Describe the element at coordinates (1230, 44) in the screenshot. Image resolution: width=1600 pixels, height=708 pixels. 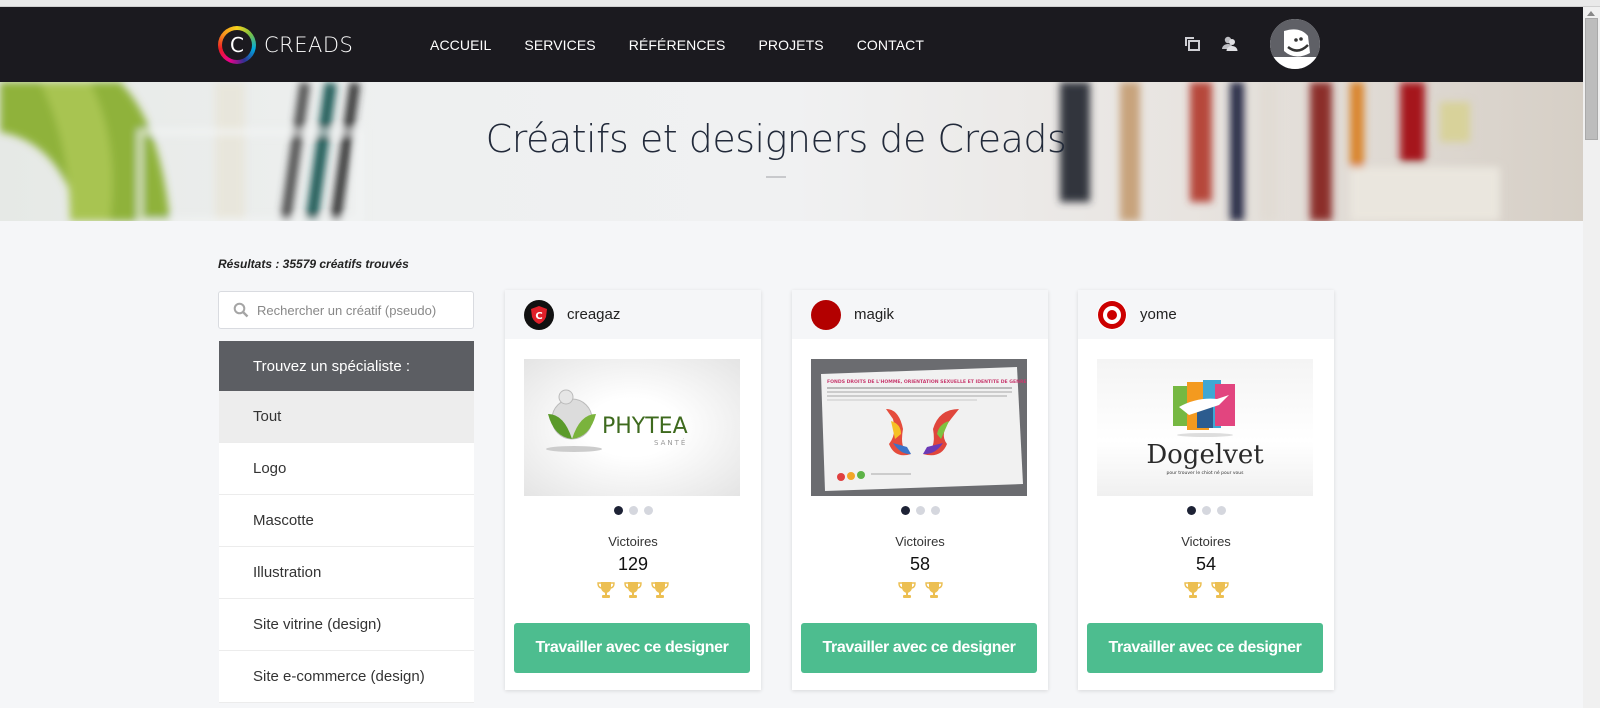
I see `users-icon` at that location.